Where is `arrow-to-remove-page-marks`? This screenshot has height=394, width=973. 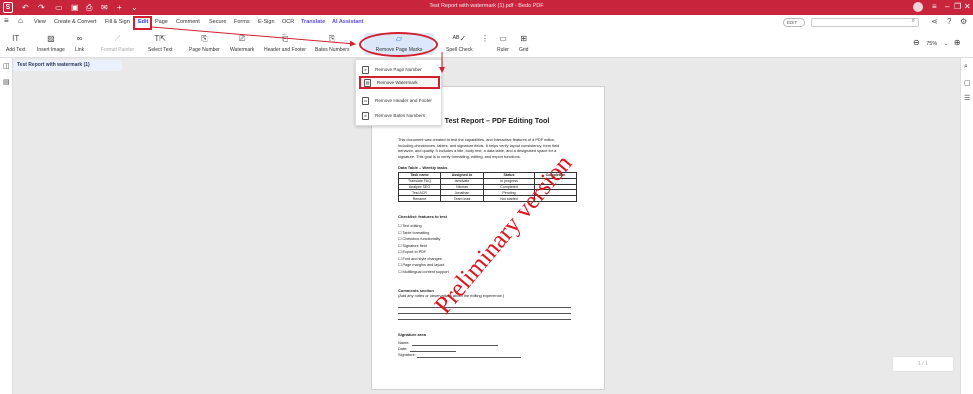 arrow-to-remove-page-marks is located at coordinates (253, 36).